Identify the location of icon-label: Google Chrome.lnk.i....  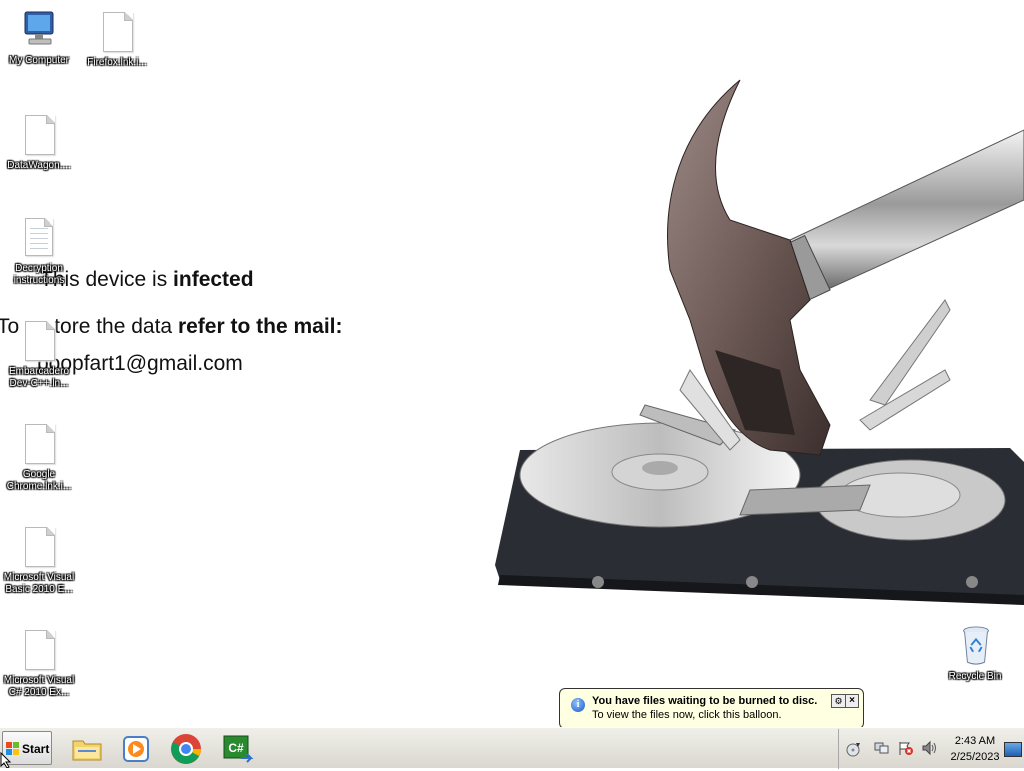
(39, 480).